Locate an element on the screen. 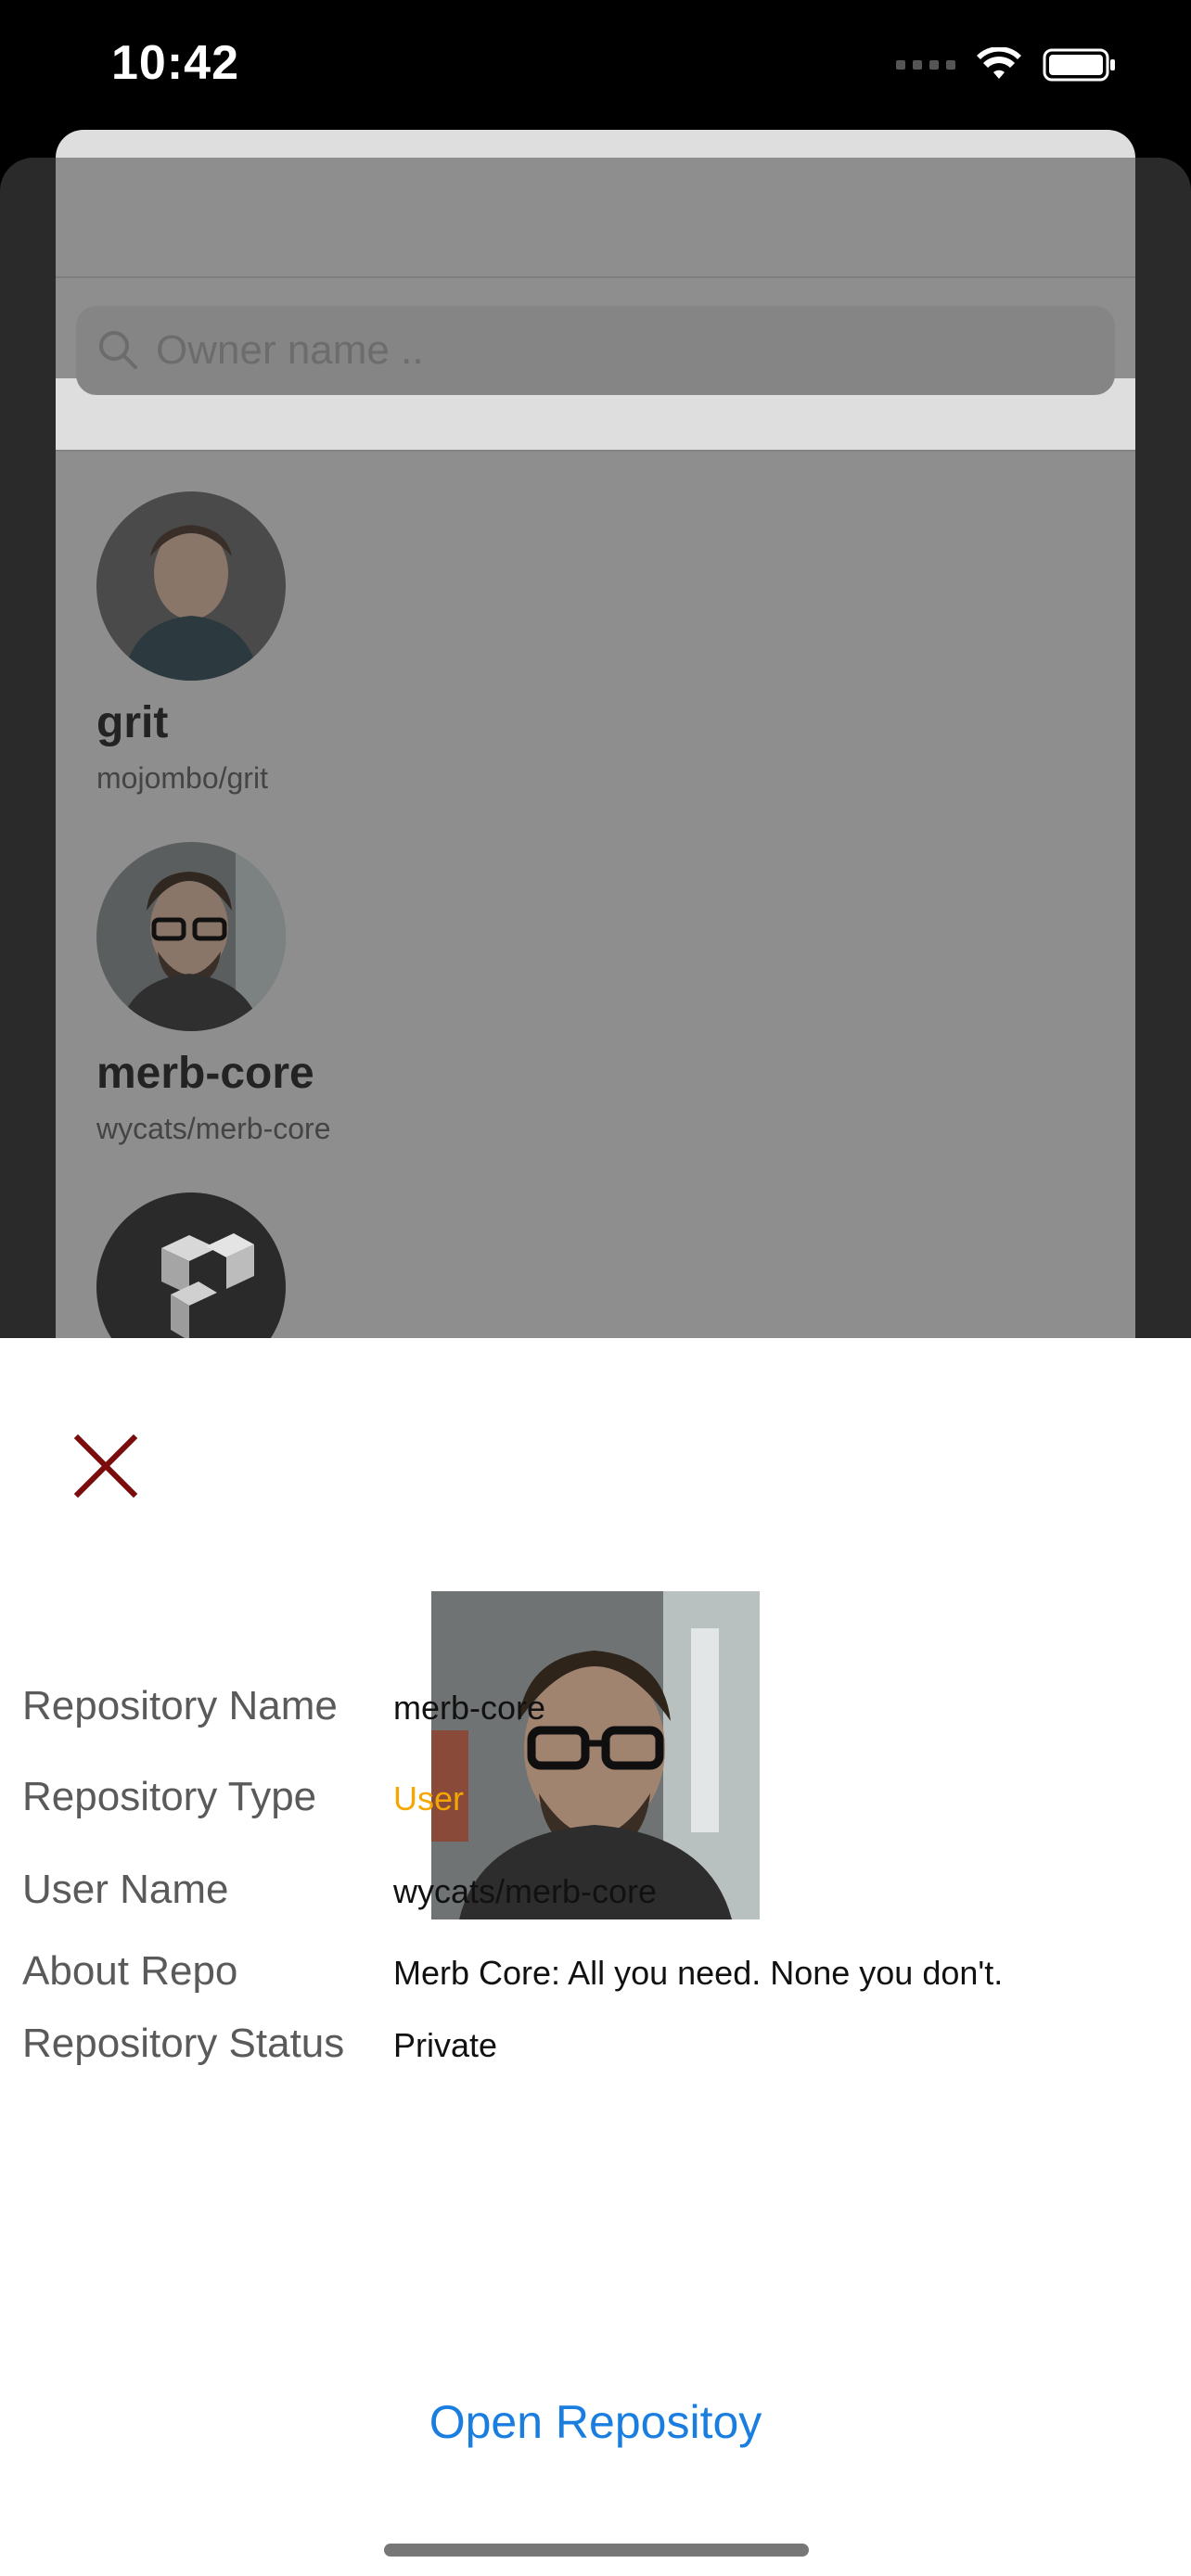 The height and width of the screenshot is (2576, 1191). list-item: merb-core wycats/merb-core is located at coordinates (213, 994).